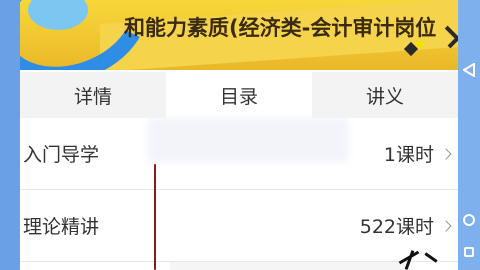  I want to click on course-title: 和能力素质(经济类-会计审计岗位, so click(280, 28).